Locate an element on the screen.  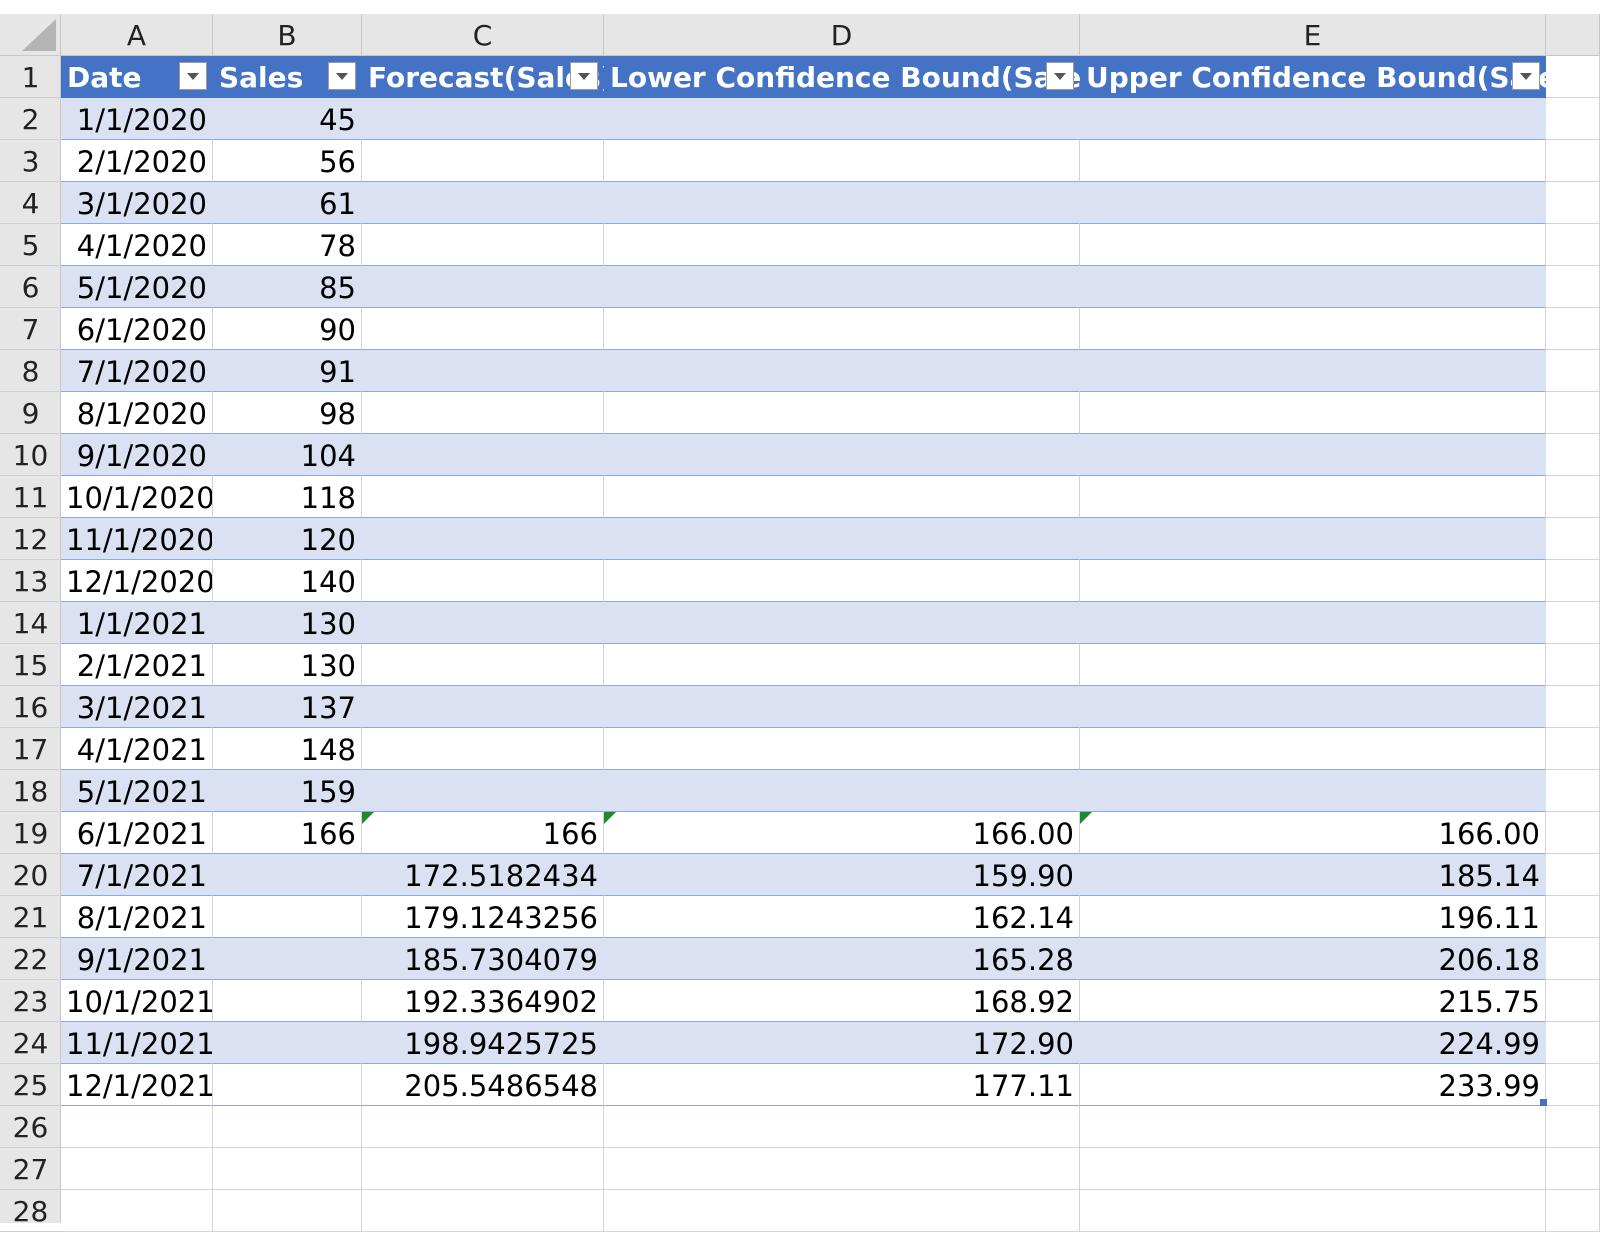
table-cell: 165.28 is located at coordinates (842, 959).